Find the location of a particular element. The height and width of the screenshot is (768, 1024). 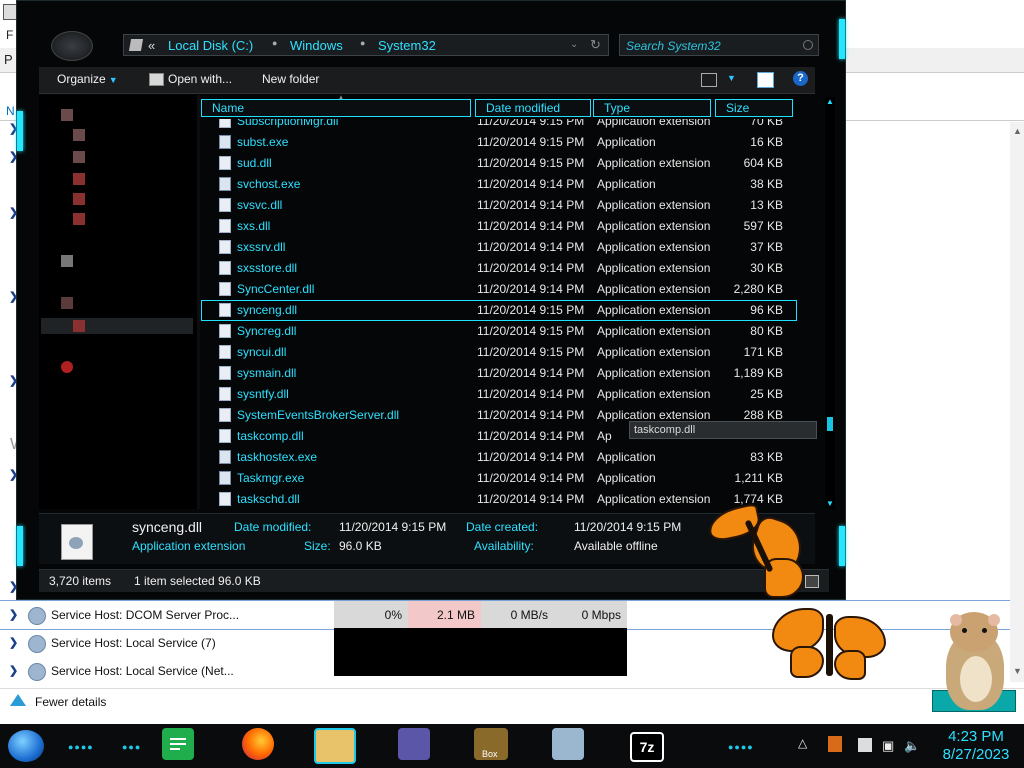

file-explorer-icon is located at coordinates (335, 746).